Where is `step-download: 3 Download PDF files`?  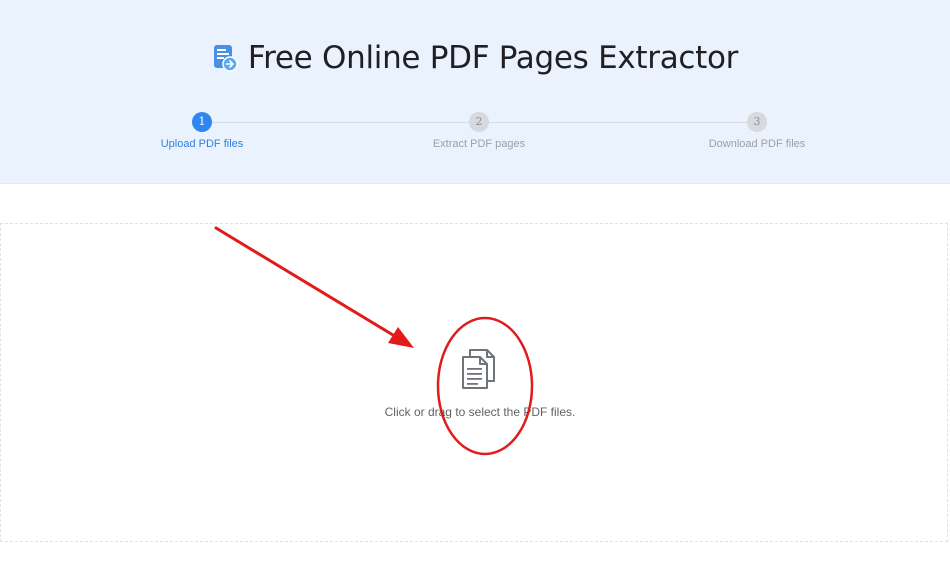 step-download: 3 Download PDF files is located at coordinates (757, 130).